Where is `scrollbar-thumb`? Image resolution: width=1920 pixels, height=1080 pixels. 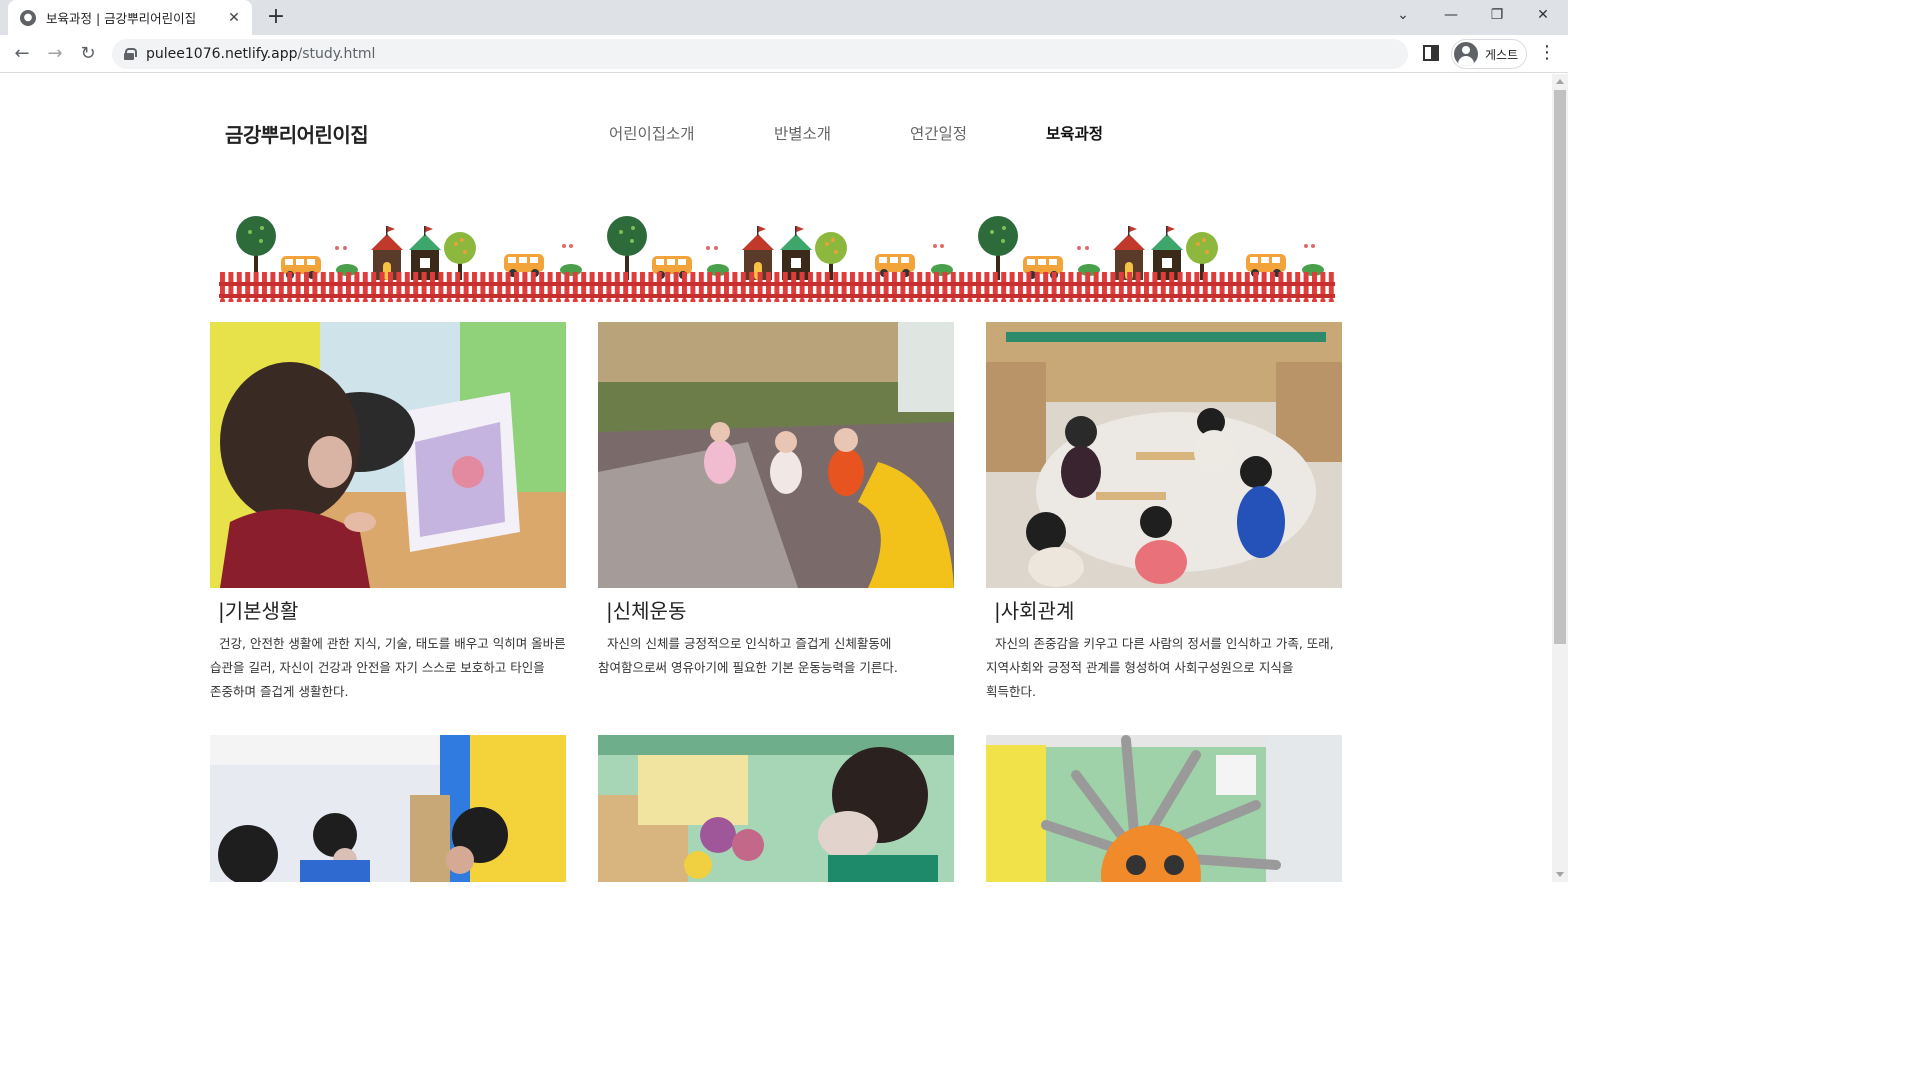
scrollbar-thumb is located at coordinates (1560, 367).